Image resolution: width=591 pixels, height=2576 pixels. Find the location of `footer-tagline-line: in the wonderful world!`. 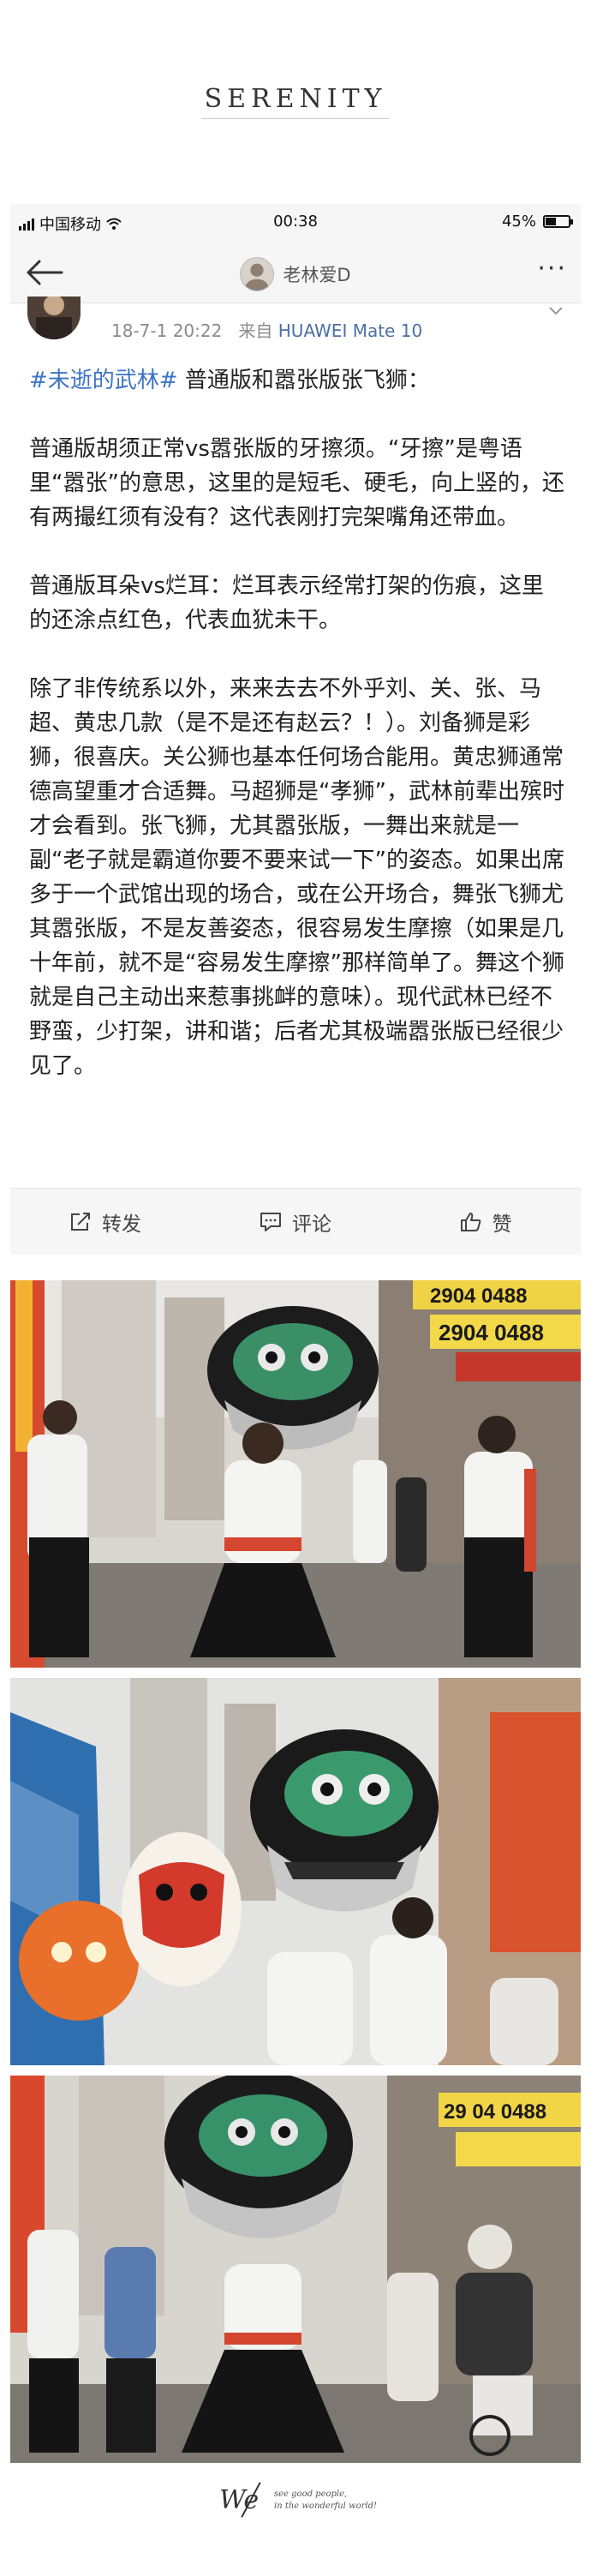

footer-tagline-line: in the wonderful world! is located at coordinates (325, 2506).